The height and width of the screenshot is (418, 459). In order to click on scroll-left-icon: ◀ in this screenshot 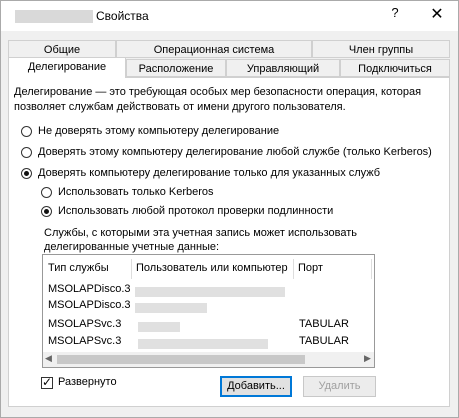, I will do `click(48, 358)`.